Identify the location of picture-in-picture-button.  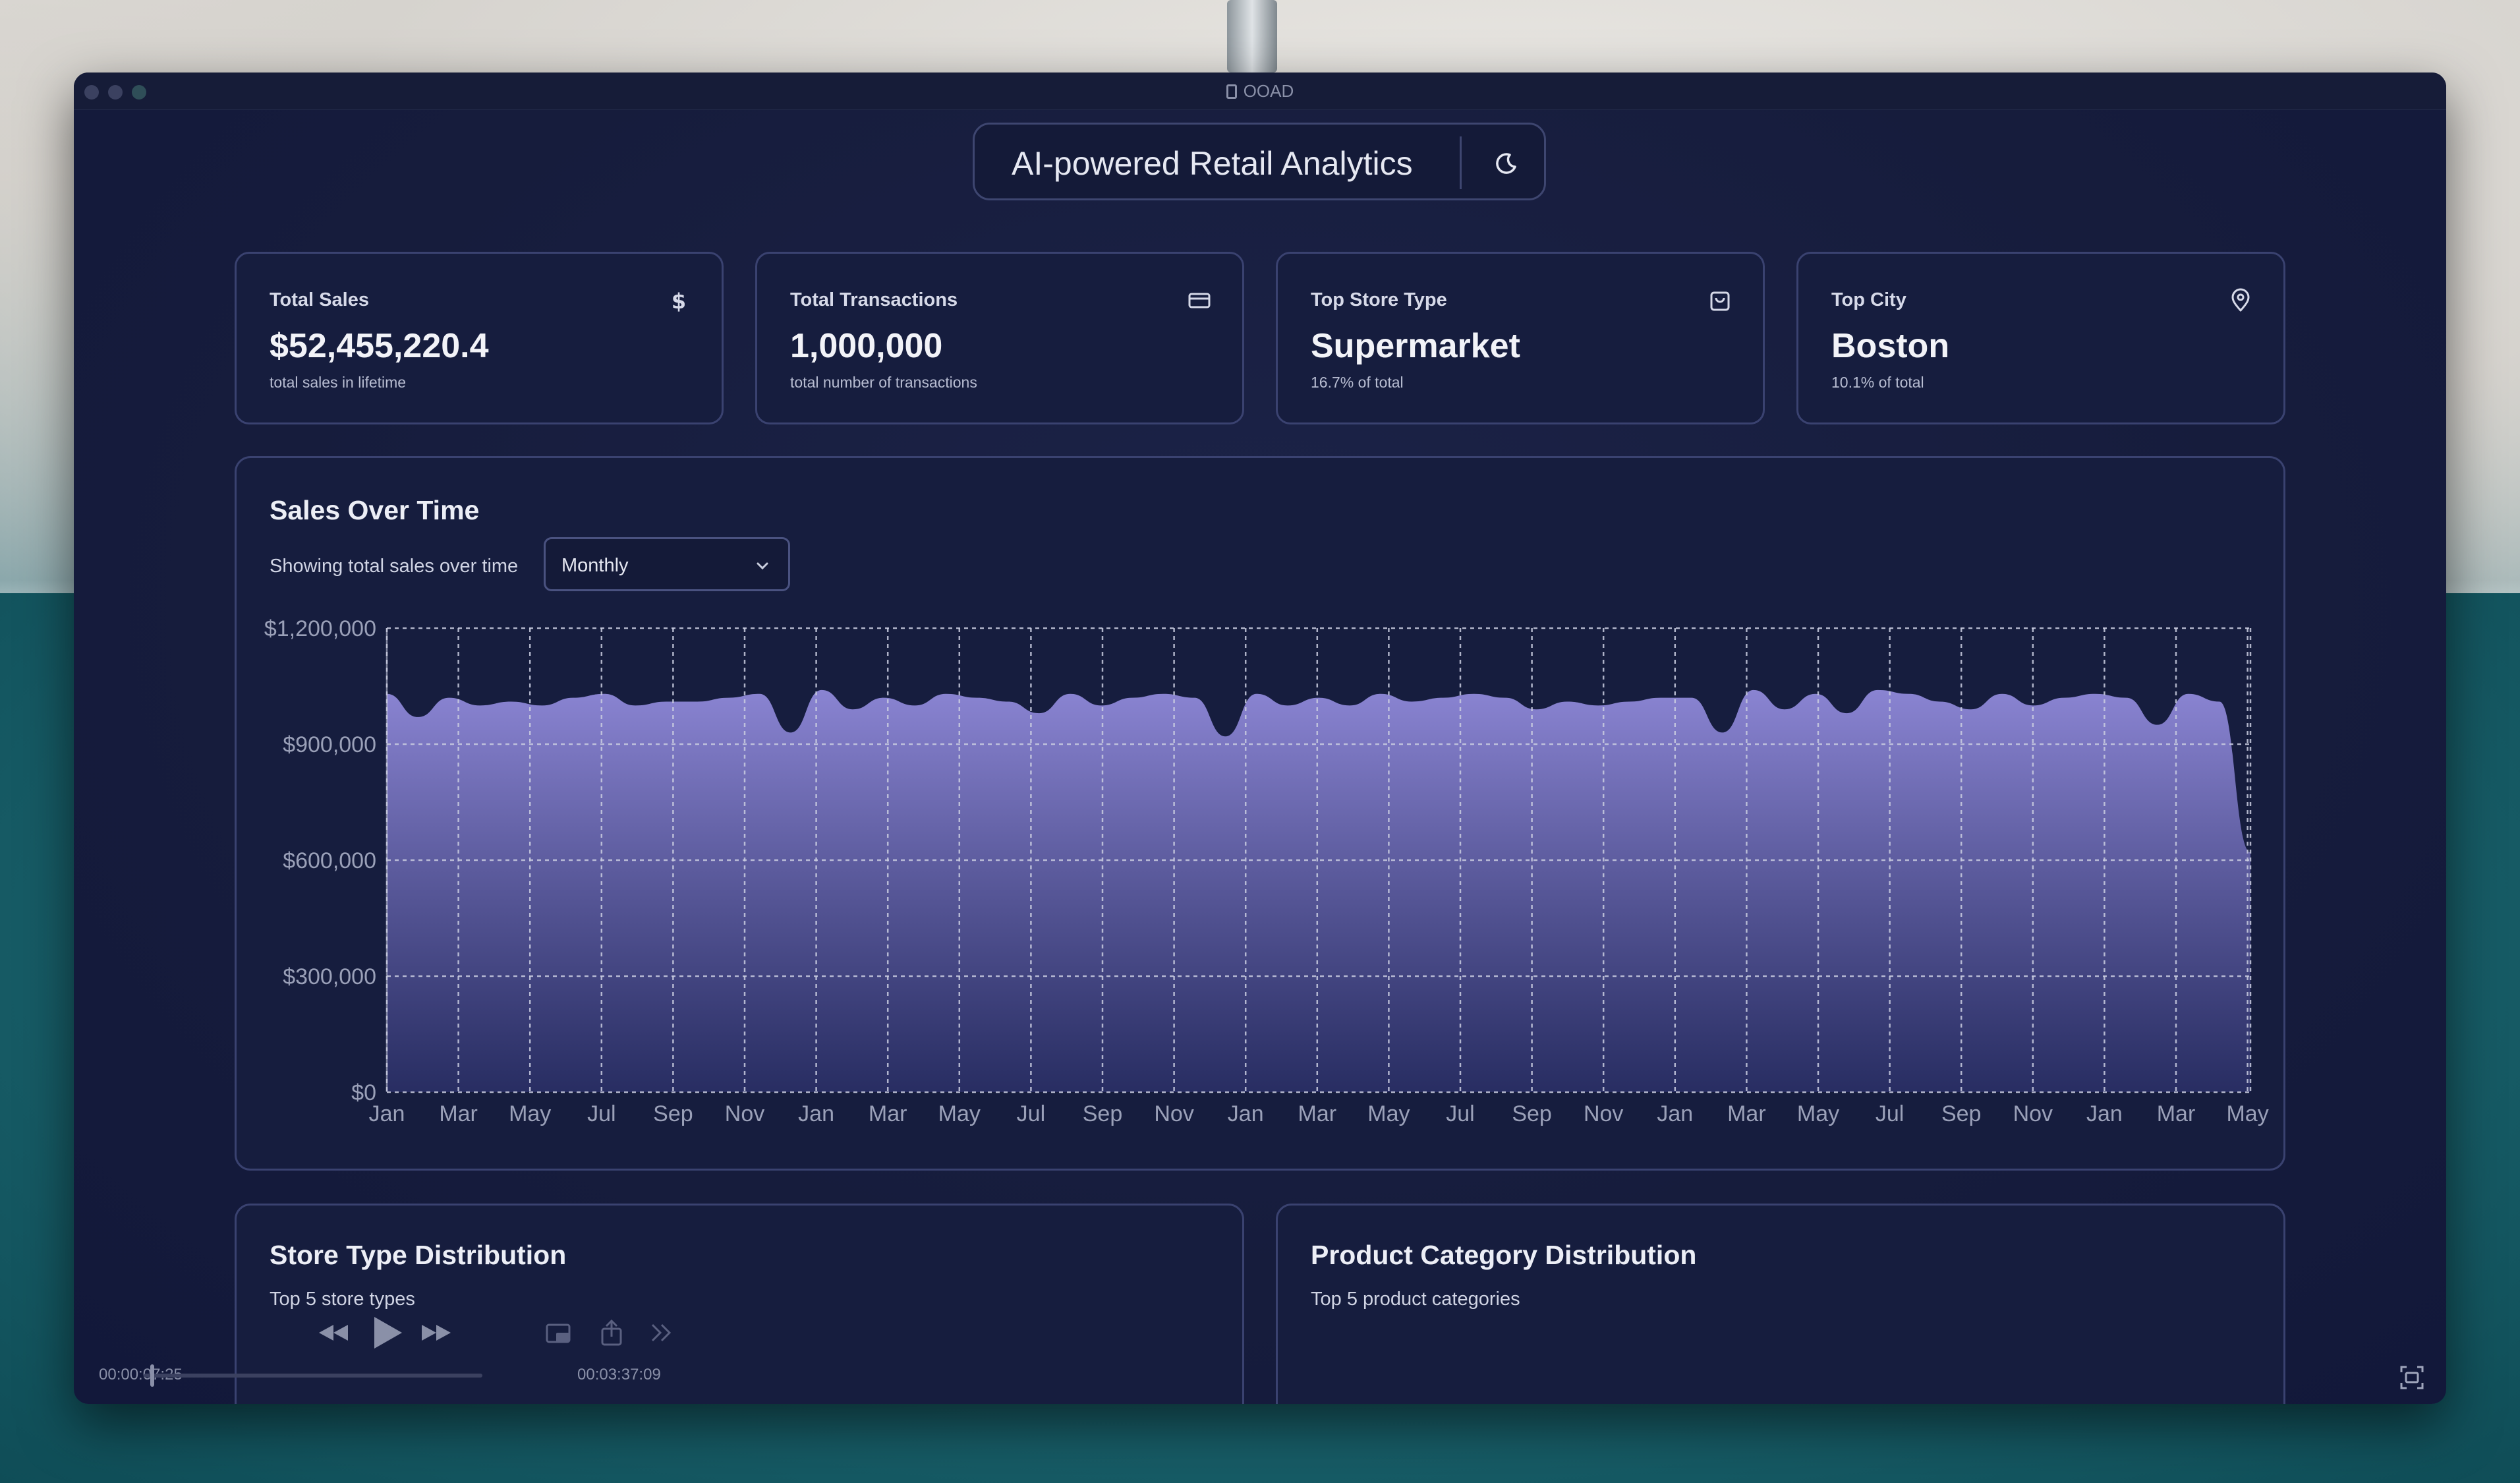
(558, 1334).